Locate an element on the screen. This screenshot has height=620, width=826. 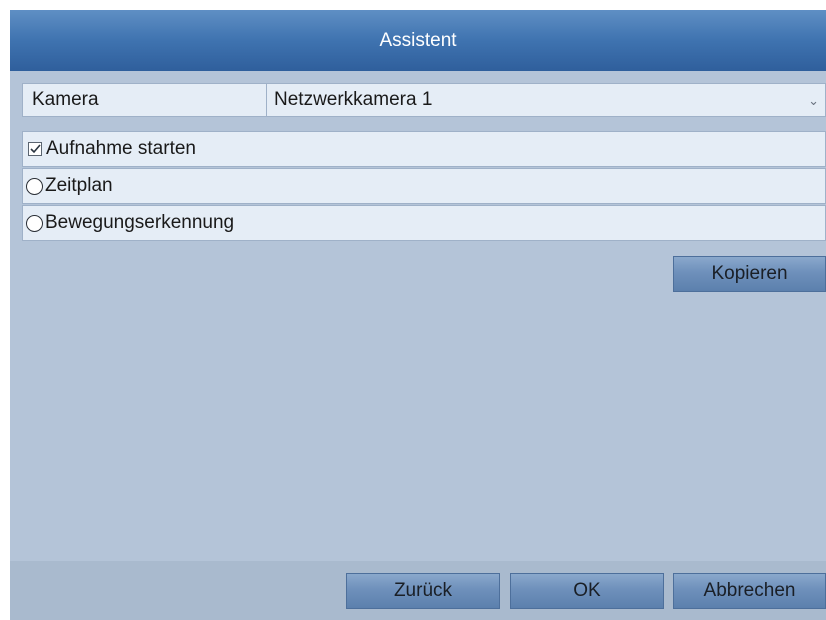
chevron-down-icon: ⌄ is located at coordinates (813, 100).